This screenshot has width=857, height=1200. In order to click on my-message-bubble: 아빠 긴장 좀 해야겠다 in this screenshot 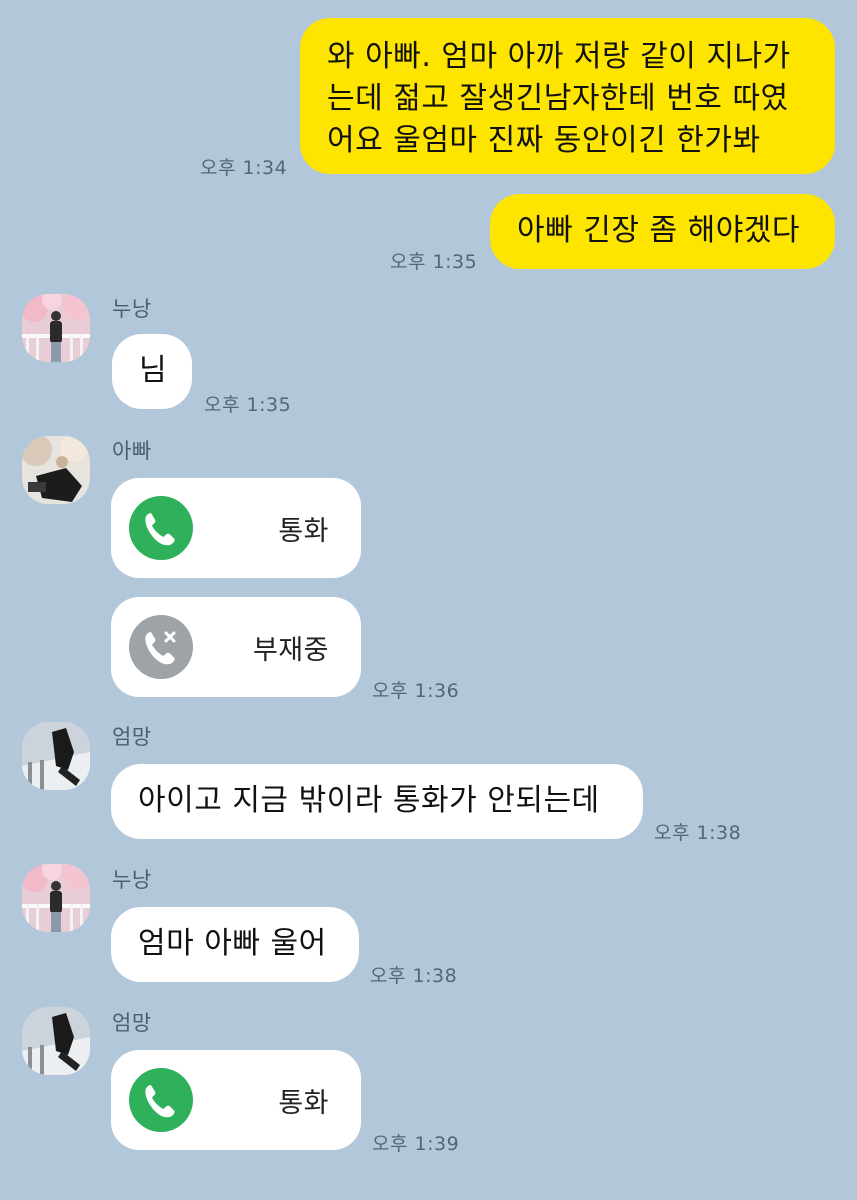, I will do `click(662, 231)`.